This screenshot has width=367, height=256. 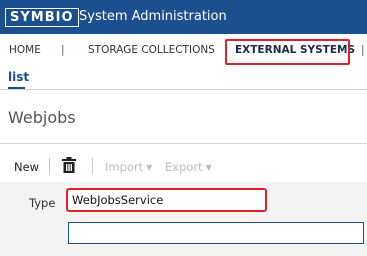 What do you see at coordinates (153, 16) in the screenshot?
I see `app-title: System Administration` at bounding box center [153, 16].